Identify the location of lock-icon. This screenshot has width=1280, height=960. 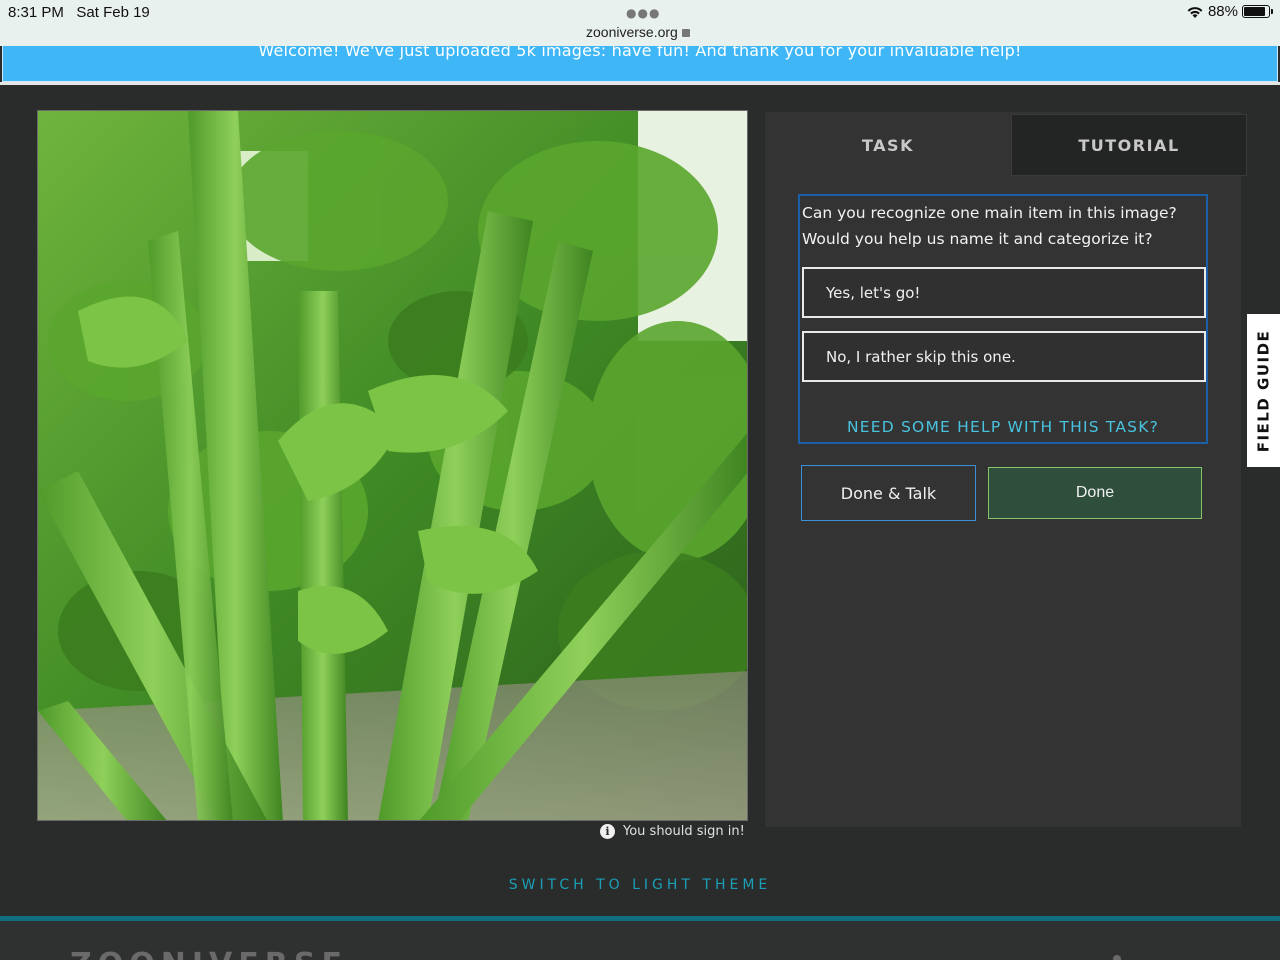
(685, 33).